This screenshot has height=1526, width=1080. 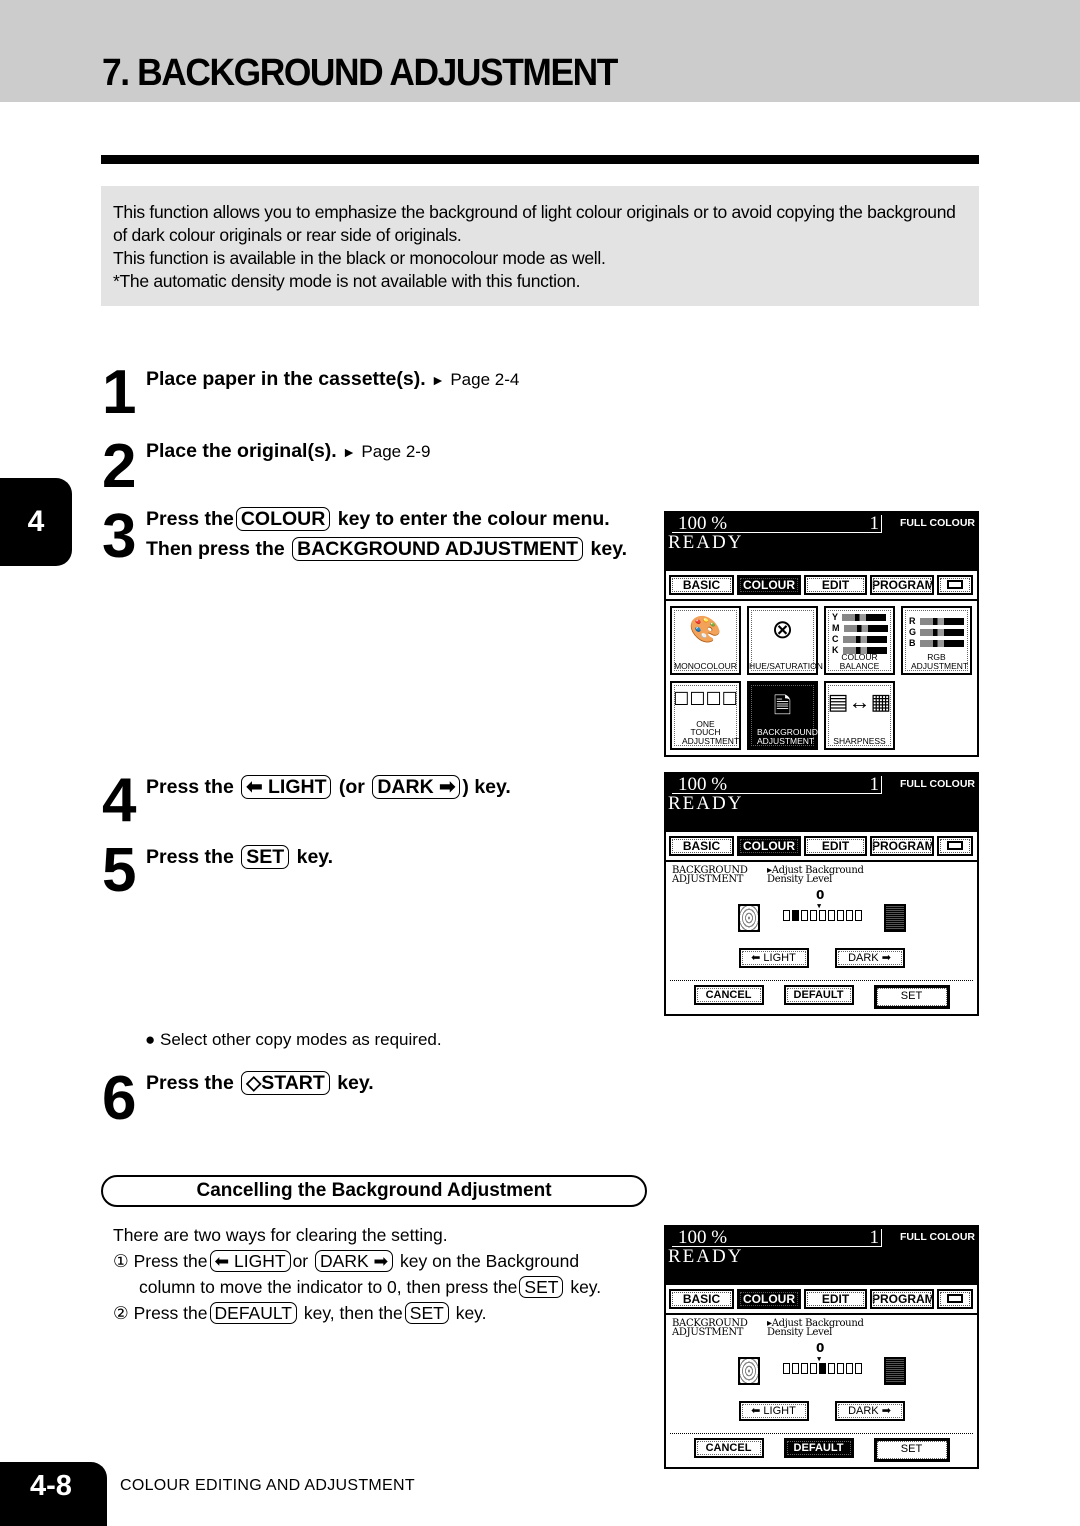 I want to click on start-key: ◇START, so click(x=285, y=1083).